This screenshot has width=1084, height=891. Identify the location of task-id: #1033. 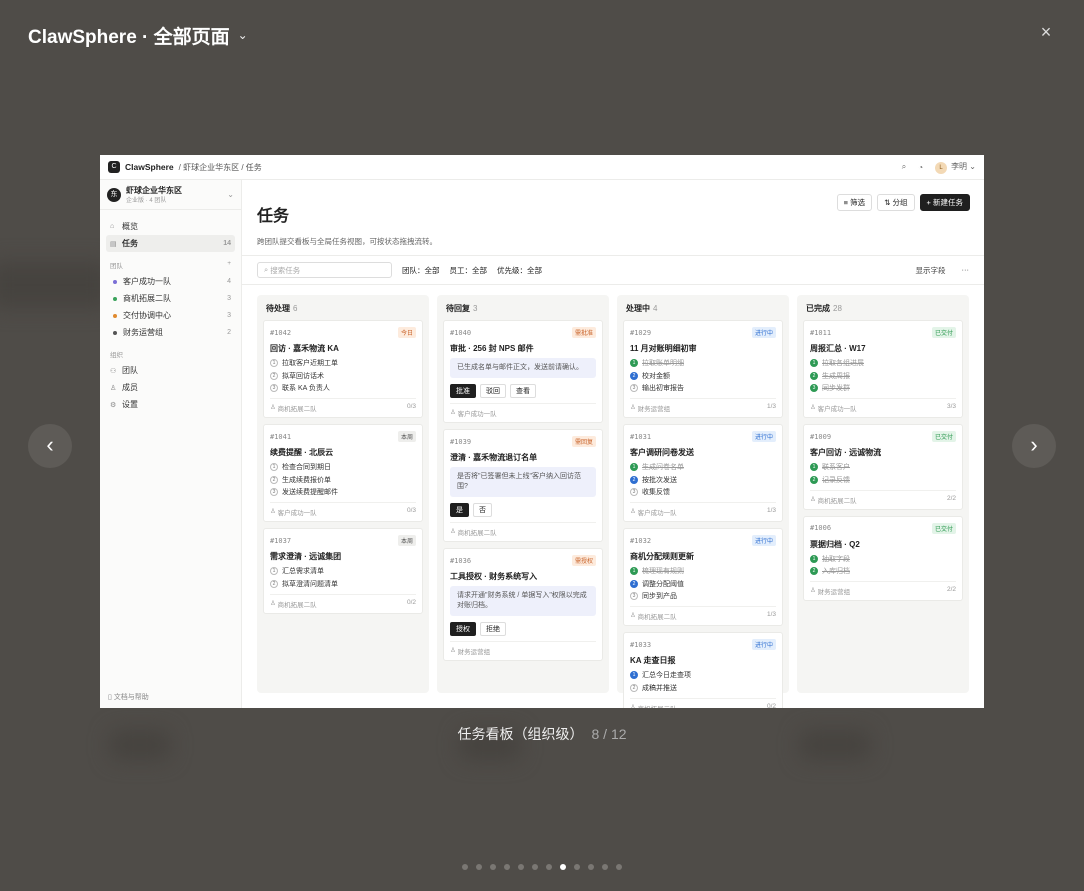
(641, 644).